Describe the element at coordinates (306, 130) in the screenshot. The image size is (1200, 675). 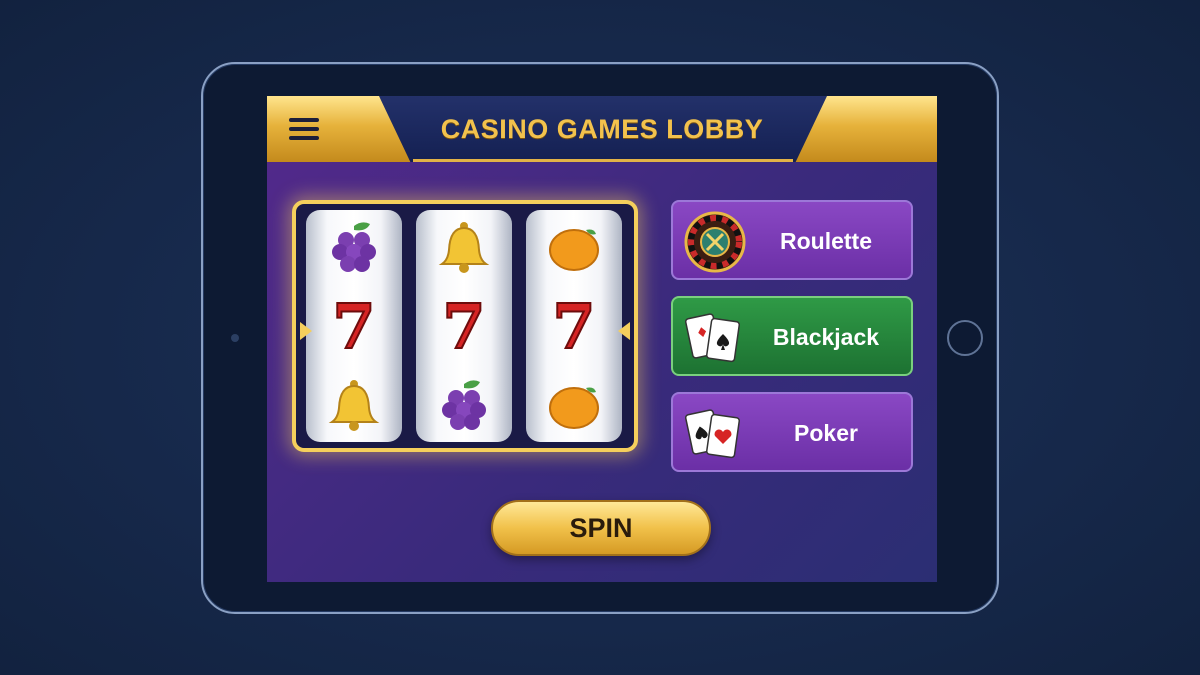
I see `hamburger-menu-icon` at that location.